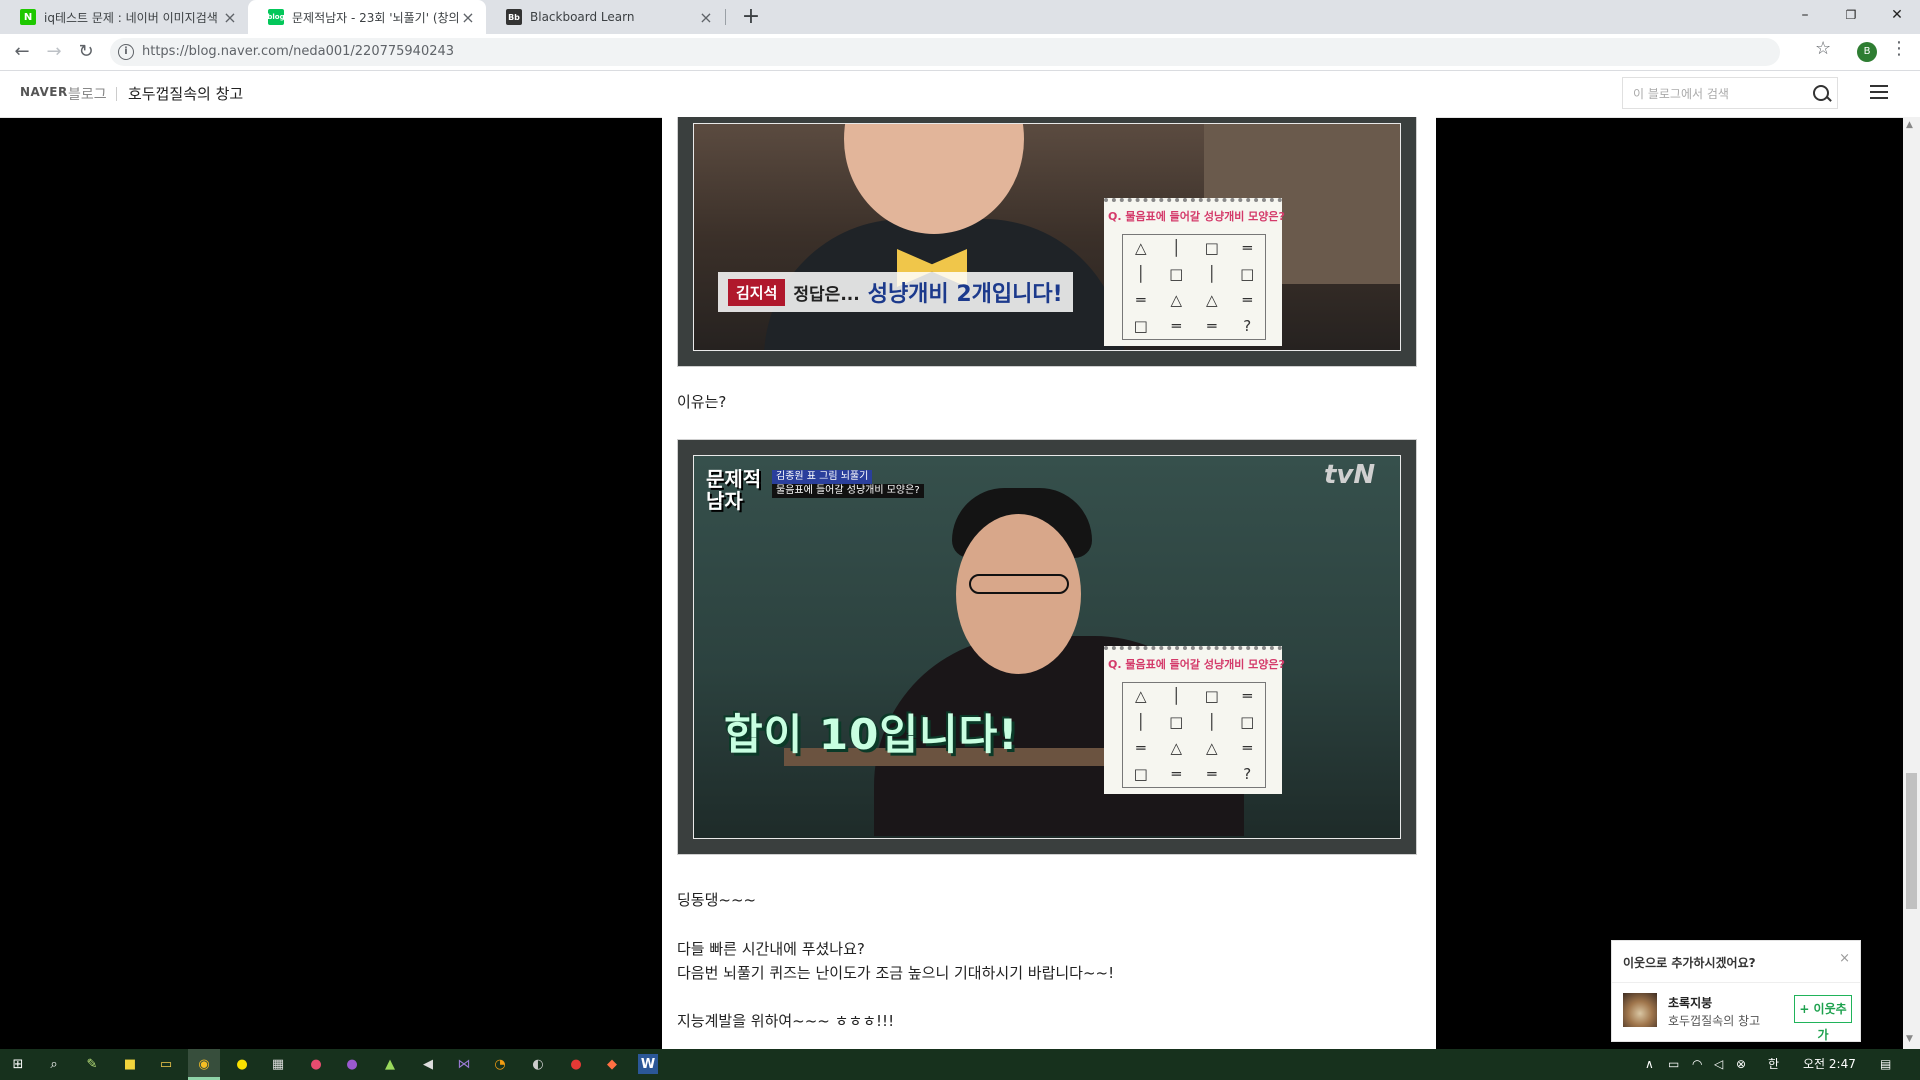 This screenshot has width=1920, height=1080. What do you see at coordinates (1897, 15) in the screenshot?
I see `close-window-button: ✕` at bounding box center [1897, 15].